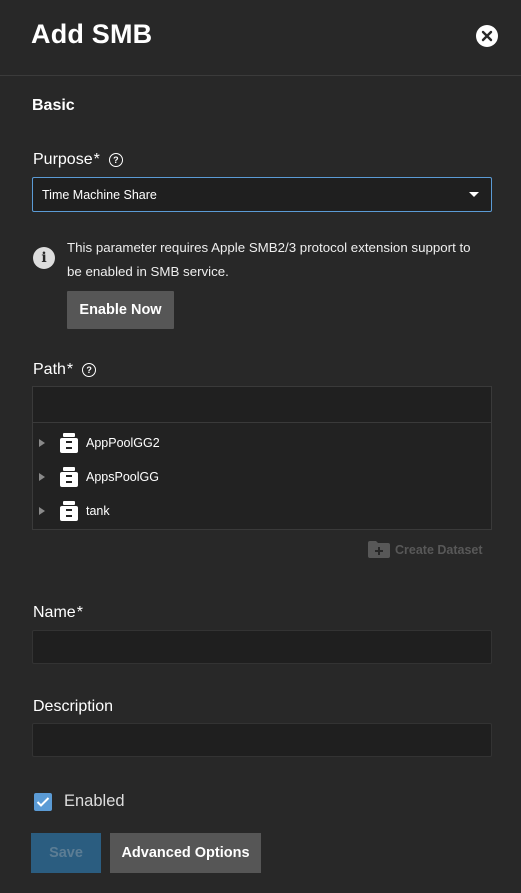 The height and width of the screenshot is (893, 521). Describe the element at coordinates (379, 549) in the screenshot. I see `folder-add-icon` at that location.